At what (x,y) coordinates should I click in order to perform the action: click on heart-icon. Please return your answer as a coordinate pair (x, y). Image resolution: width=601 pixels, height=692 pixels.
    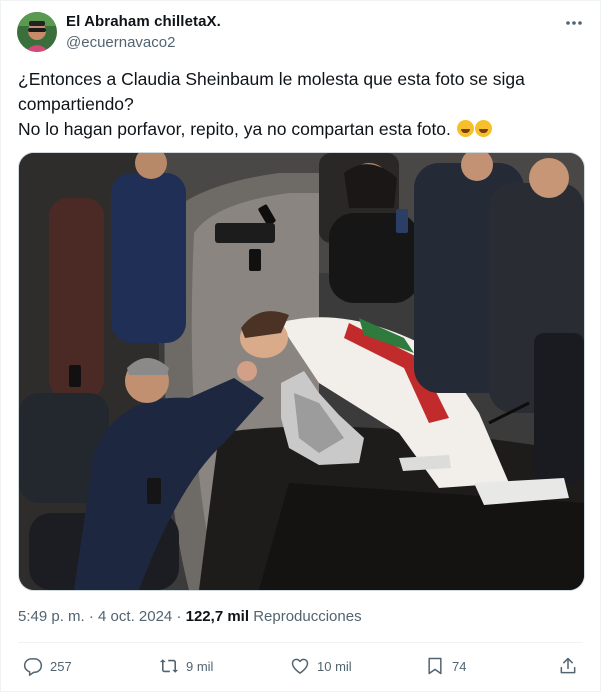
    Looking at the image, I should click on (300, 666).